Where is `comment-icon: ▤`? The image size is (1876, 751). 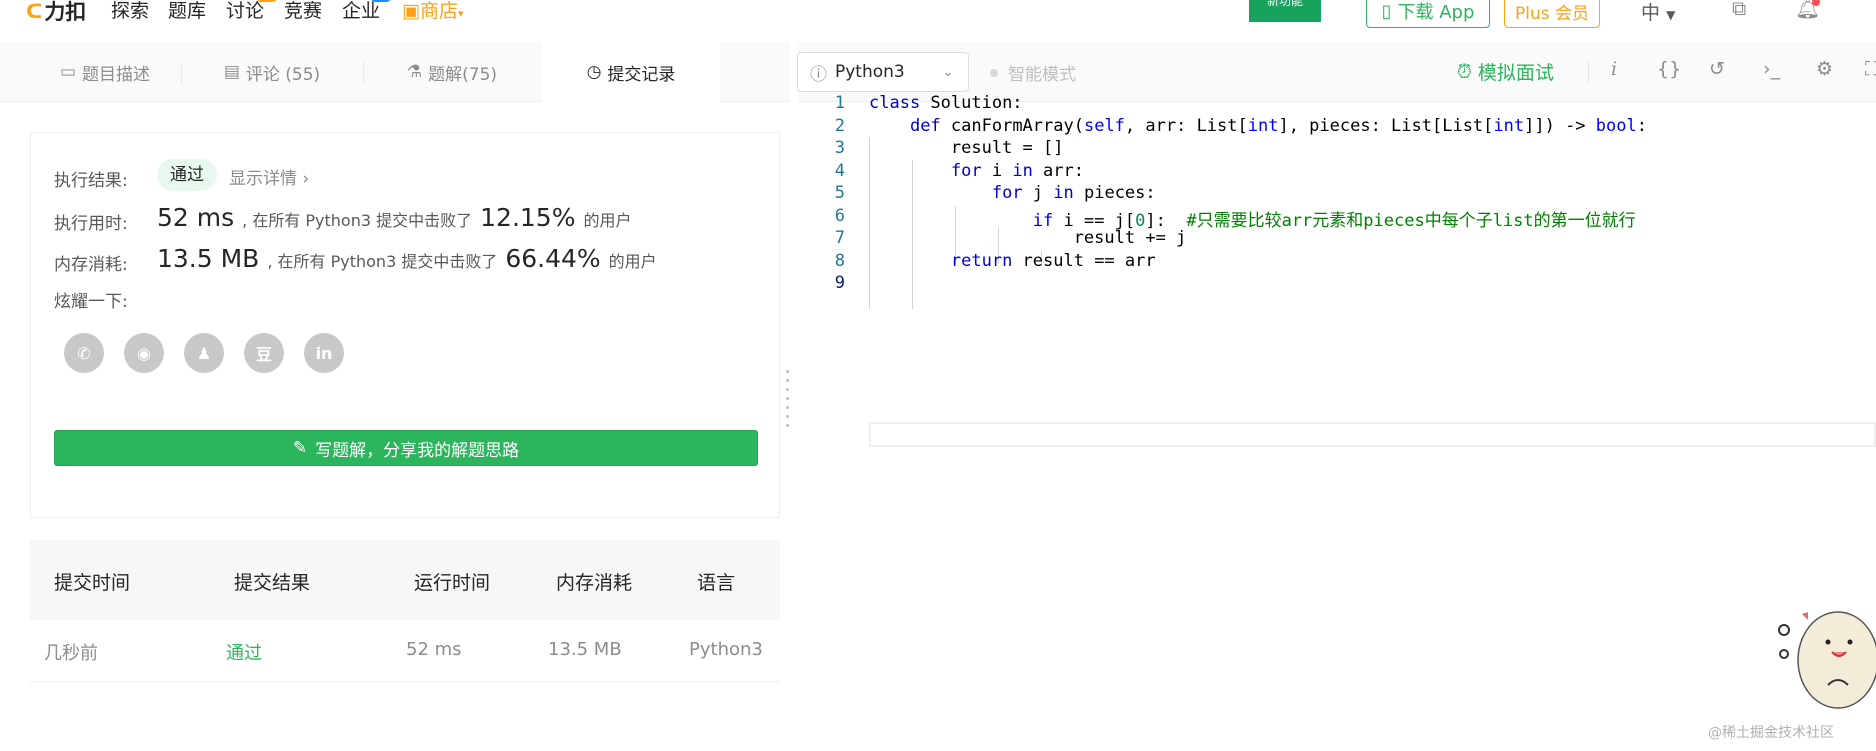
comment-icon: ▤ is located at coordinates (231, 72).